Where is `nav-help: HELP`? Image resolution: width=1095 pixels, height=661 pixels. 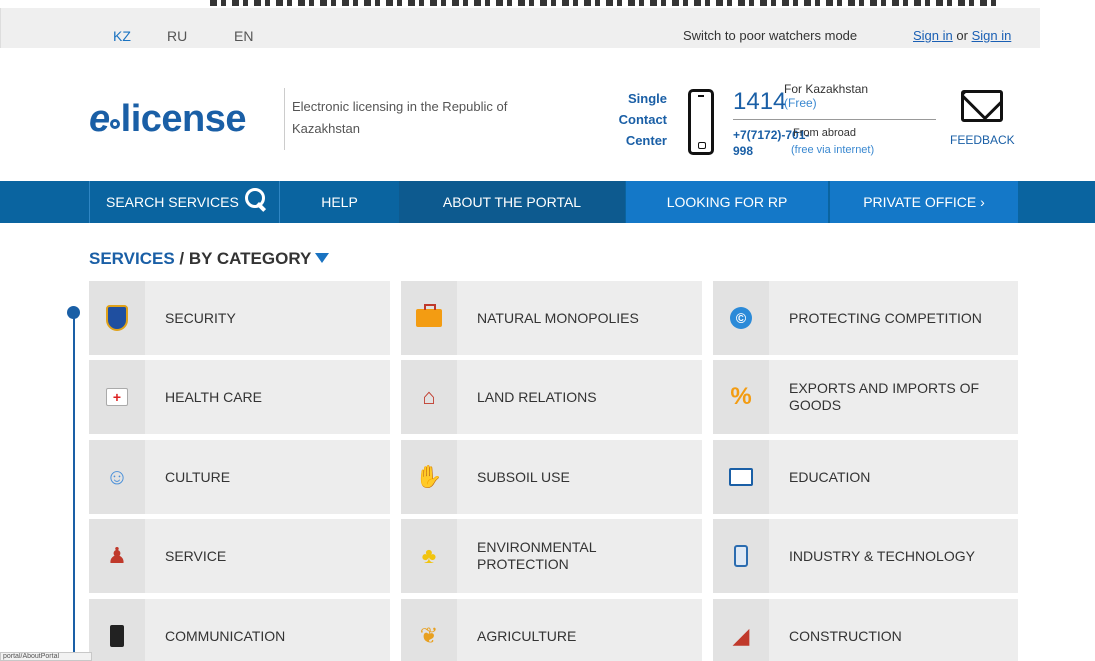
nav-help: HELP is located at coordinates (339, 202).